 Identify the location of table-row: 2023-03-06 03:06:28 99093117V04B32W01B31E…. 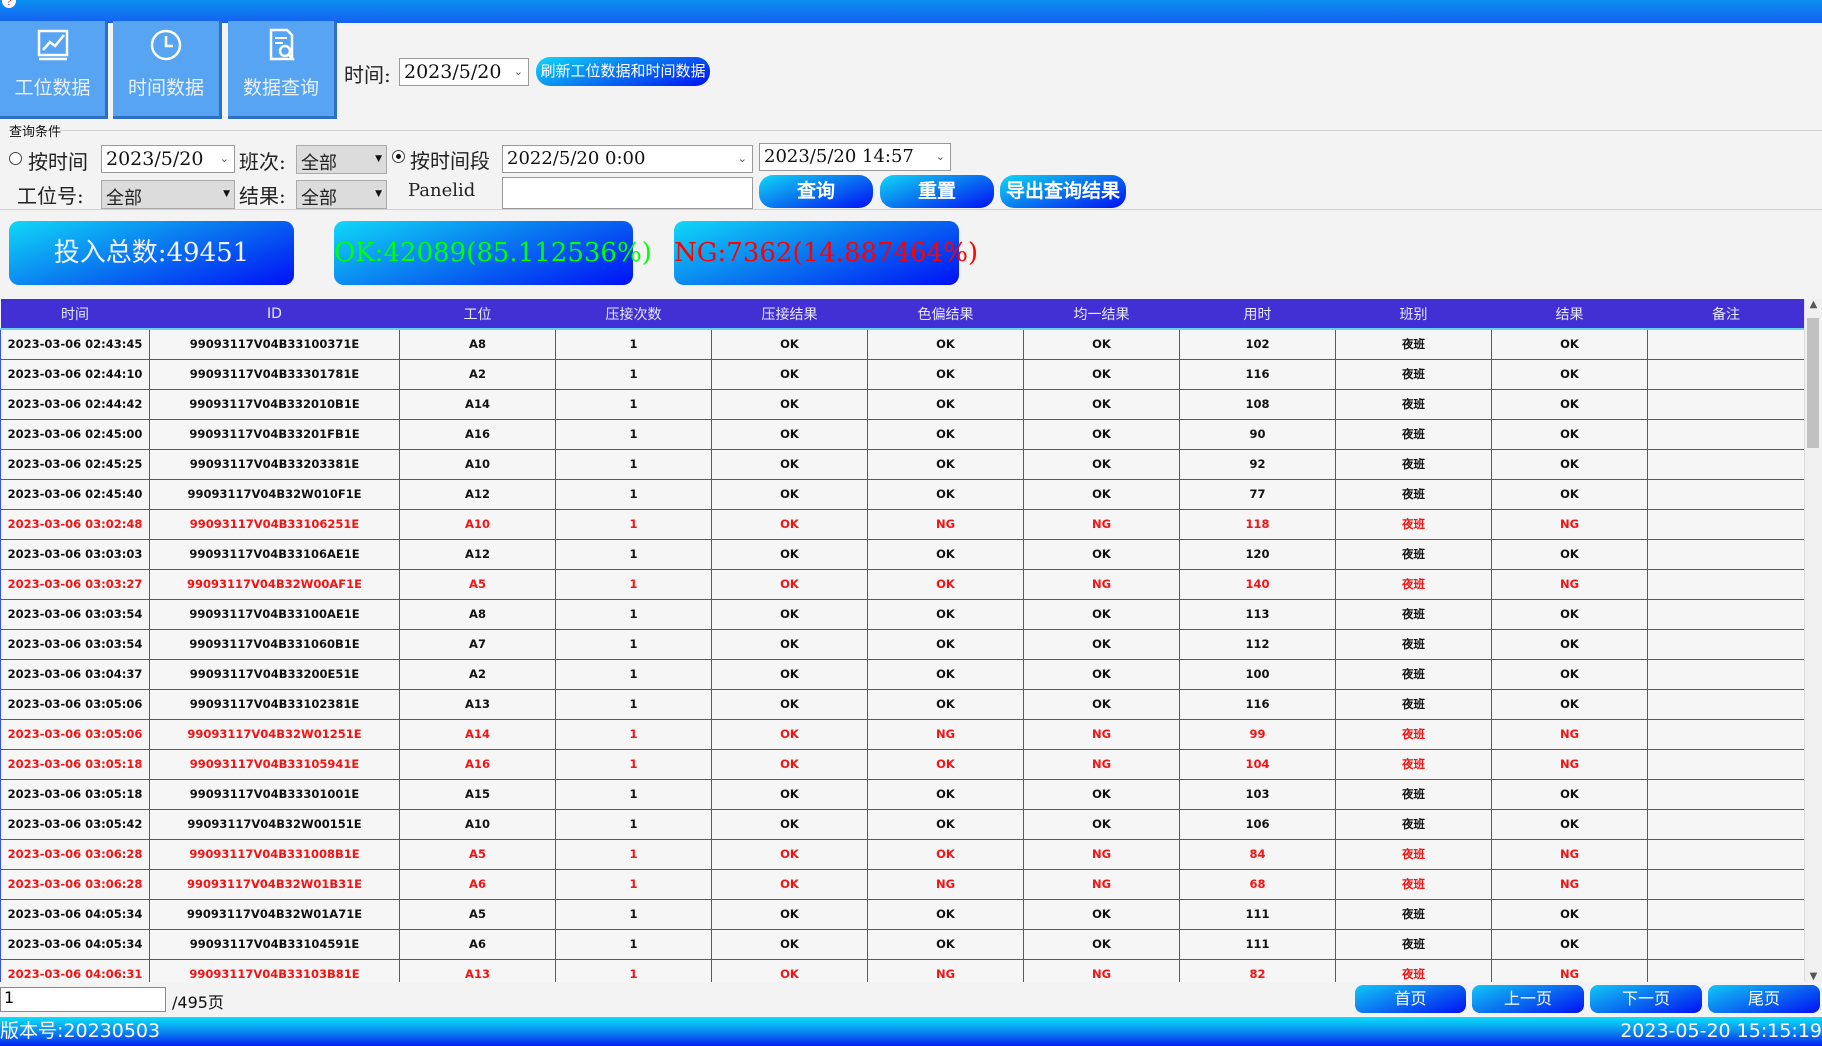
(902, 884).